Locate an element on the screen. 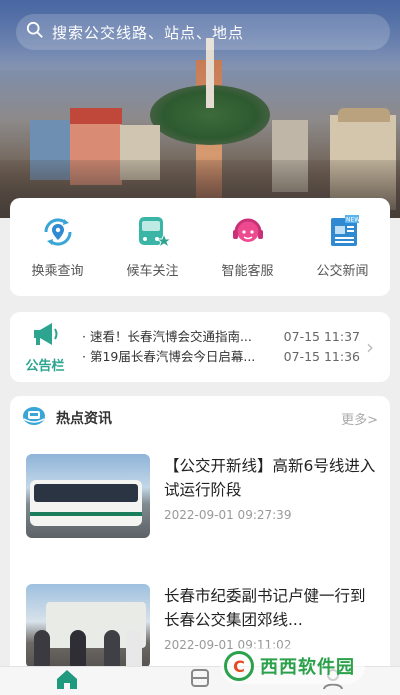 Image resolution: width=400 pixels, height=695 pixels. quick-smart-service: 智能客服 is located at coordinates (248, 245).